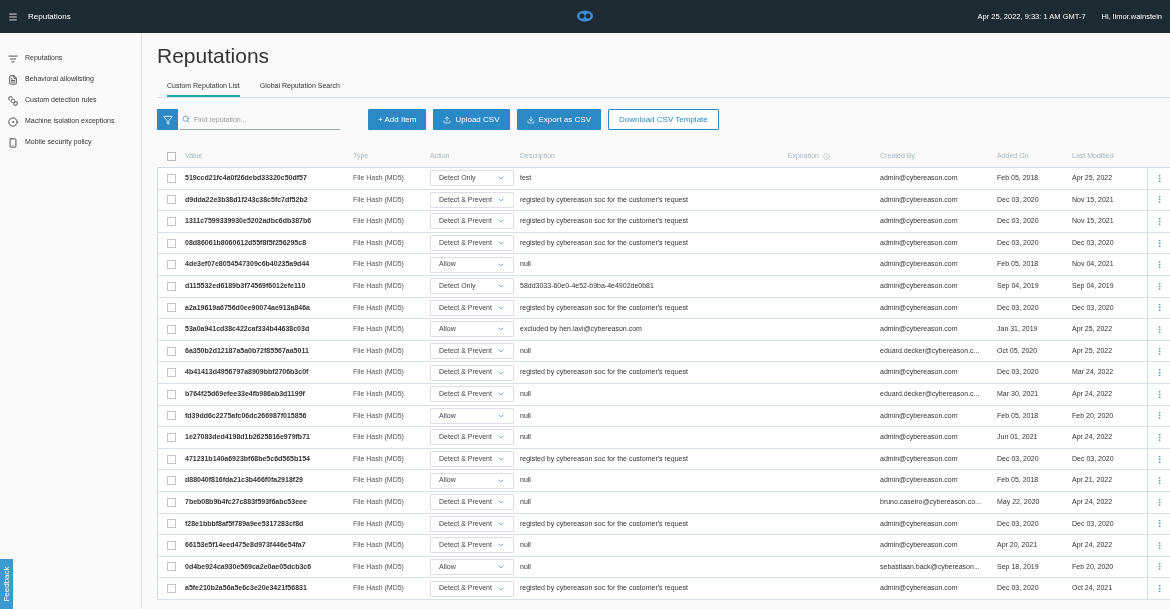 This screenshot has height=609, width=1170. Describe the element at coordinates (13, 16) in the screenshot. I see `menu-icon` at that location.